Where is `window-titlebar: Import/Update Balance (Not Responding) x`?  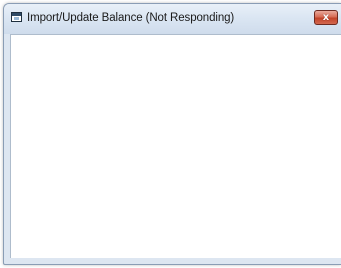 window-titlebar: Import/Update Balance (Not Responding) x is located at coordinates (172, 19).